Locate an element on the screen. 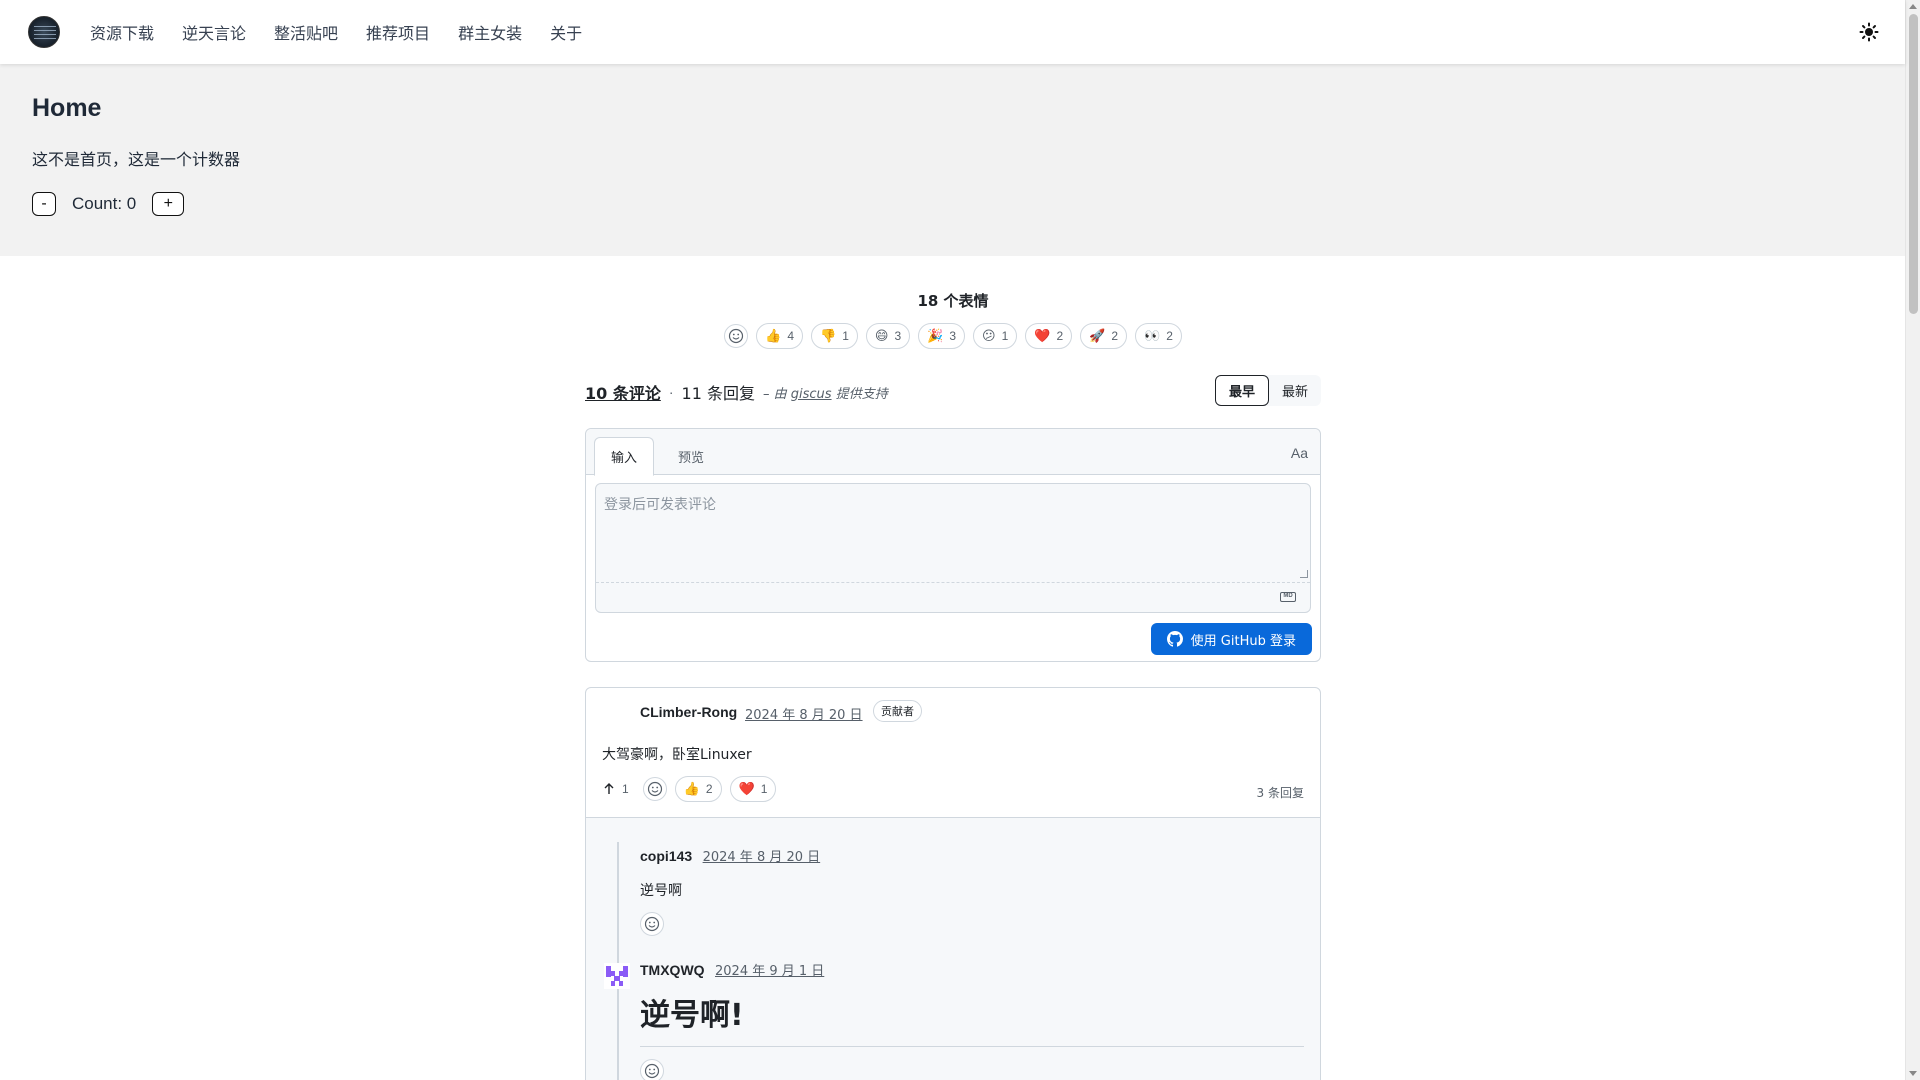 This screenshot has width=1920, height=1080. reply-body: 逆号啊 is located at coordinates (661, 891).